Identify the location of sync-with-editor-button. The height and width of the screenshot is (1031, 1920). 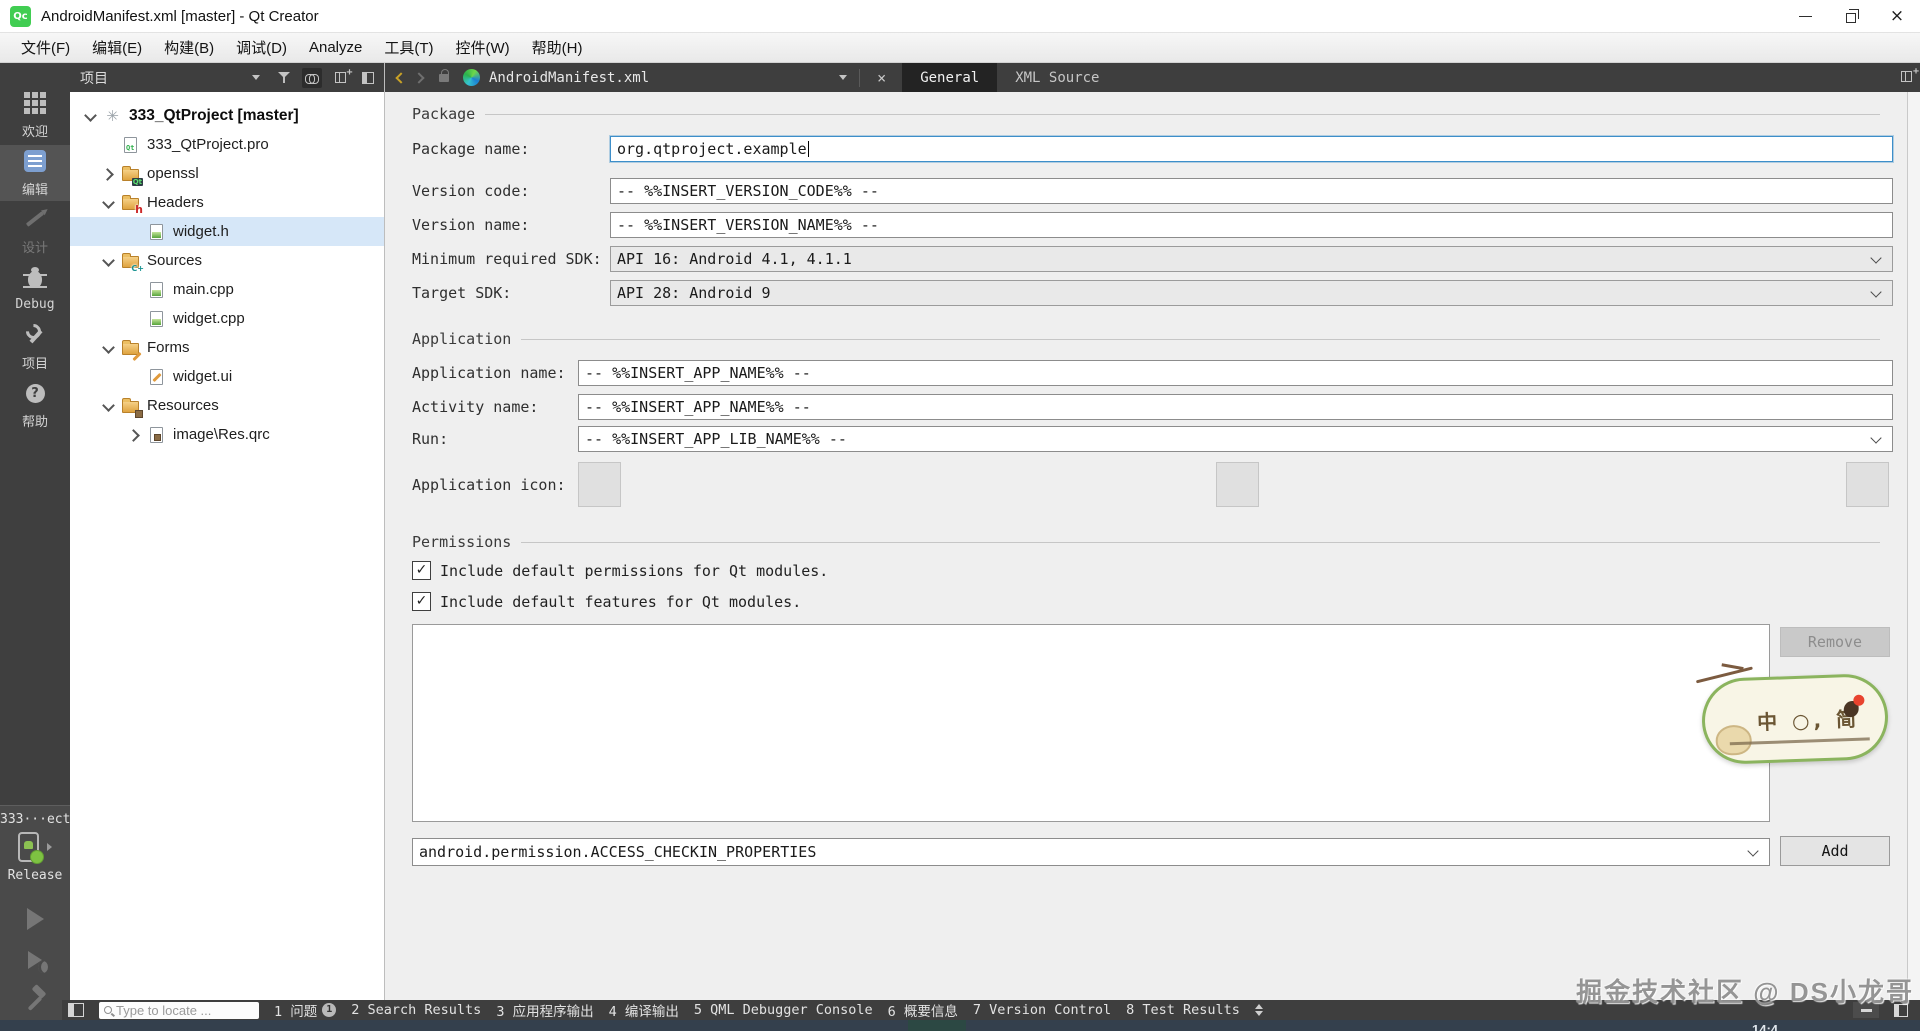
(312, 77).